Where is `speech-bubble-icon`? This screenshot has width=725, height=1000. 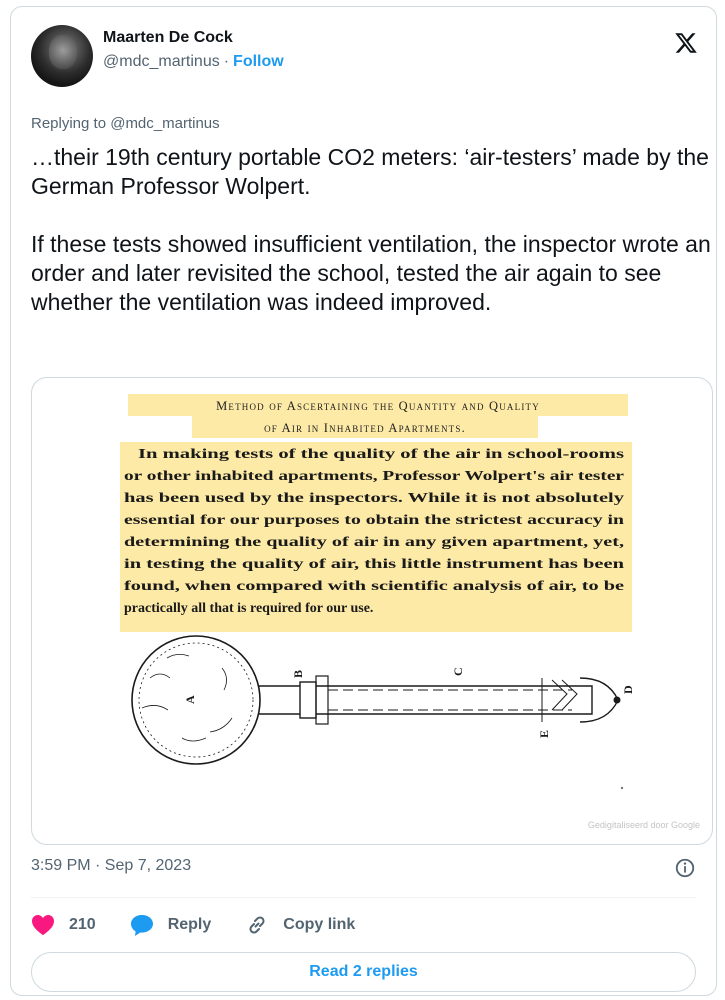
speech-bubble-icon is located at coordinates (141, 925).